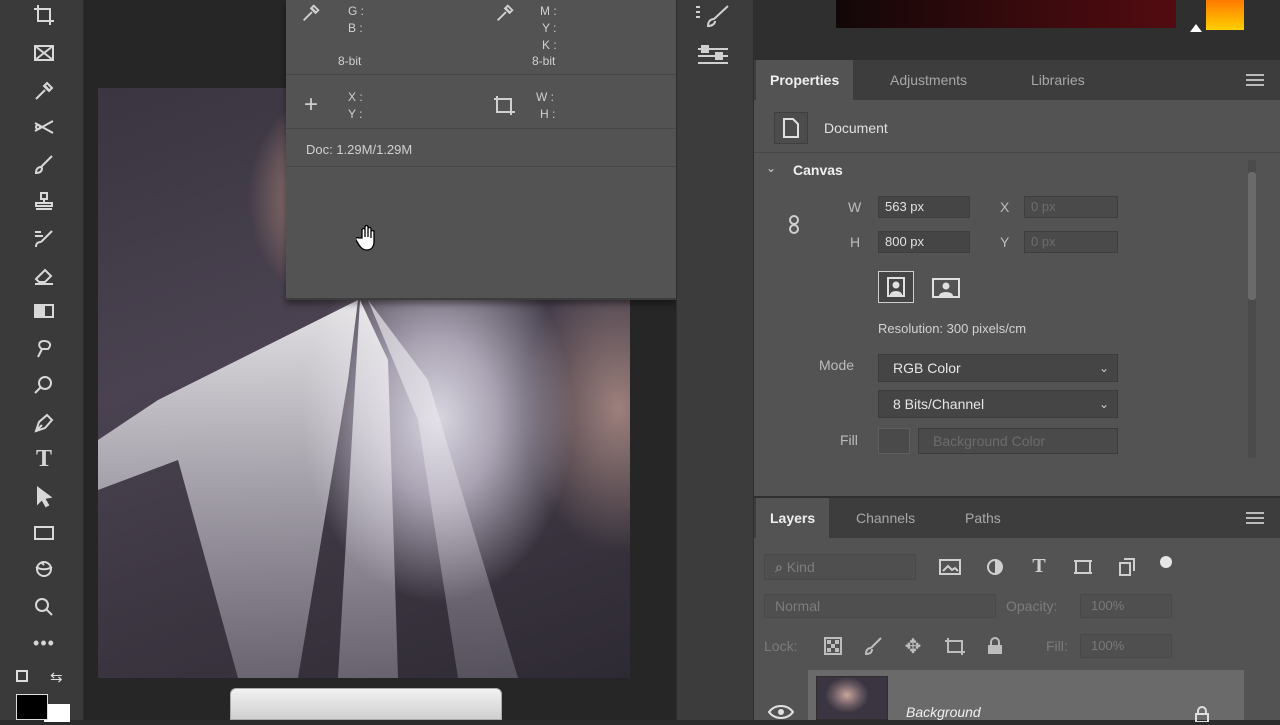 This screenshot has width=1280, height=725. What do you see at coordinates (44, 533) in the screenshot?
I see `rectangle-icon` at bounding box center [44, 533].